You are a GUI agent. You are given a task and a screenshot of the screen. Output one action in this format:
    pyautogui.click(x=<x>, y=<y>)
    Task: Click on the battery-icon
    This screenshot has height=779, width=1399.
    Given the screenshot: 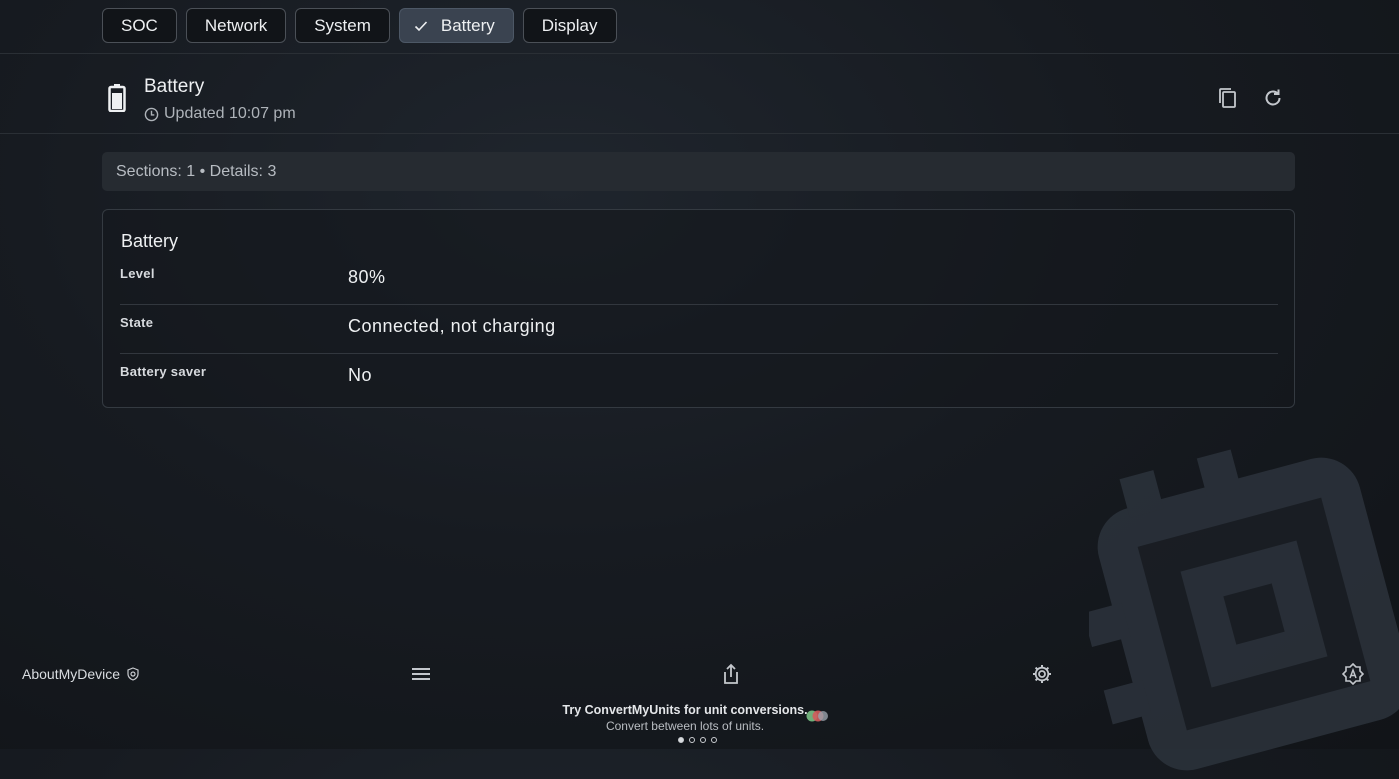 What is the action you would take?
    pyautogui.click(x=117, y=98)
    